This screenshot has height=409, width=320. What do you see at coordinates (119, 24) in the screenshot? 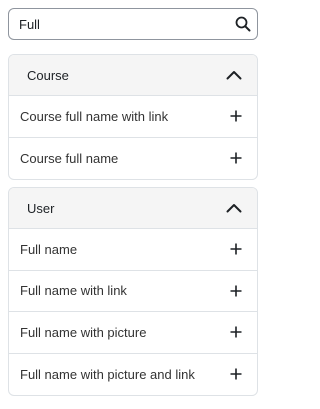
I see `search-input` at bounding box center [119, 24].